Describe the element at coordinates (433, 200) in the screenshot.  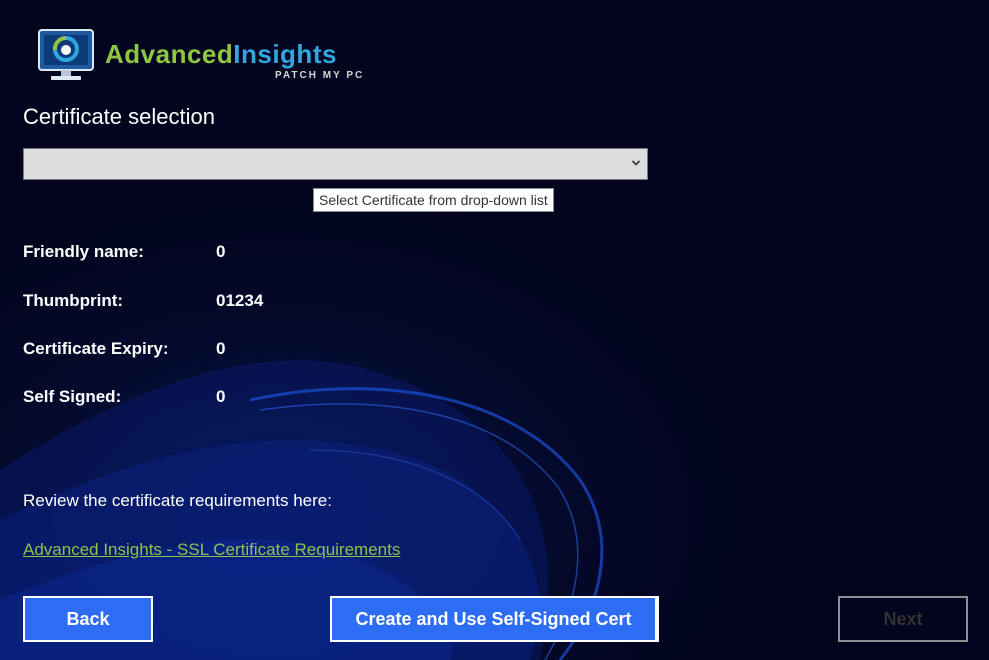
I see `dropdown-tooltip: Select Certificate from drop-down list` at that location.